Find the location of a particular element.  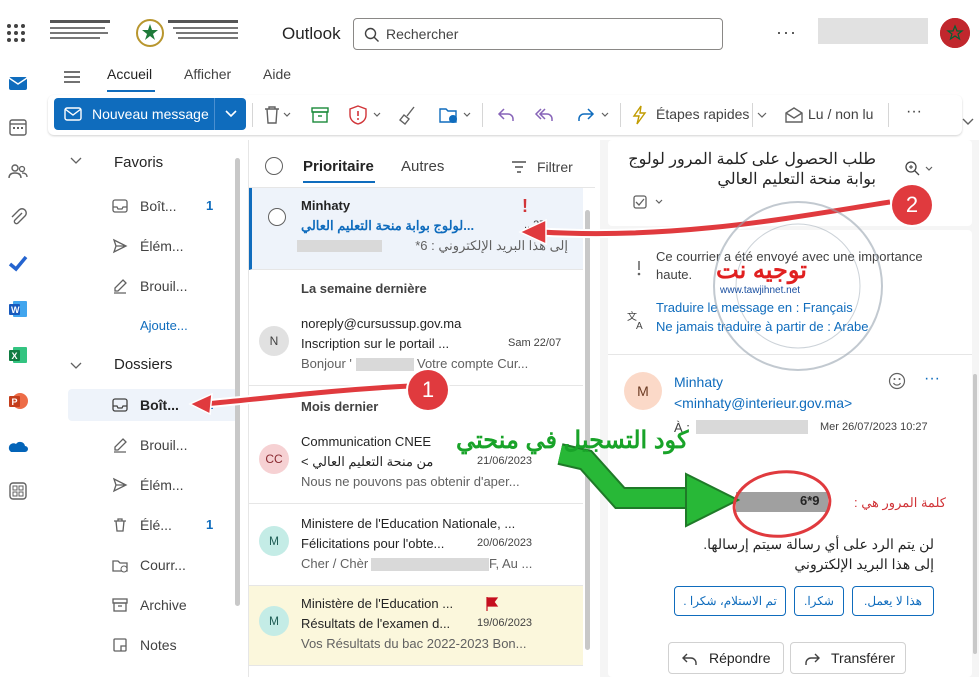

compose-mail-icon is located at coordinates (73, 114).